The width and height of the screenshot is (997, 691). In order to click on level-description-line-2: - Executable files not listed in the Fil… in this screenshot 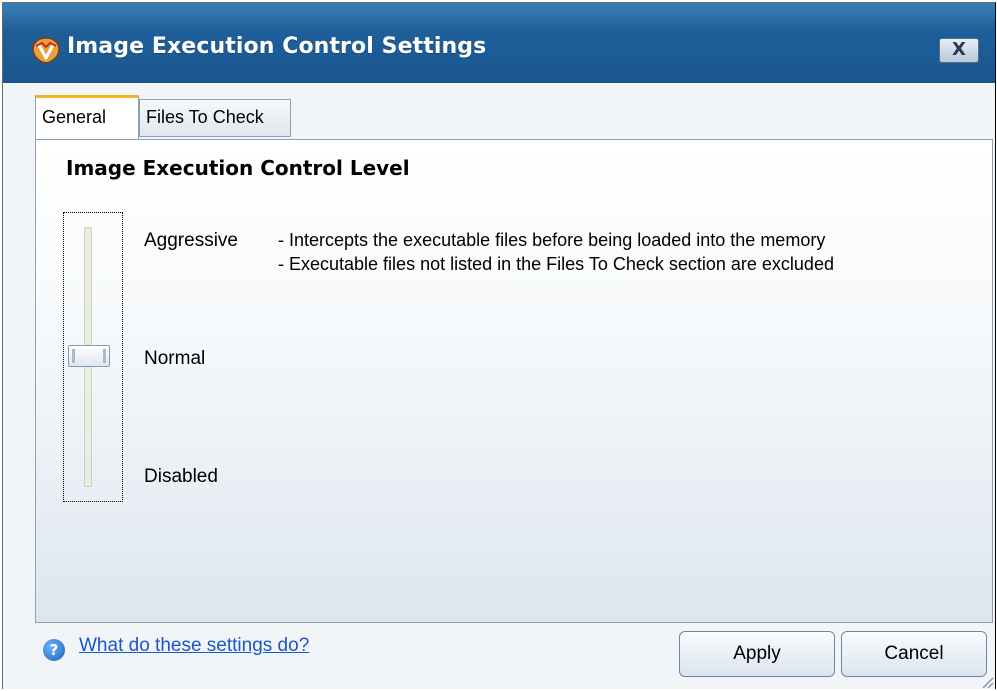, I will do `click(556, 264)`.